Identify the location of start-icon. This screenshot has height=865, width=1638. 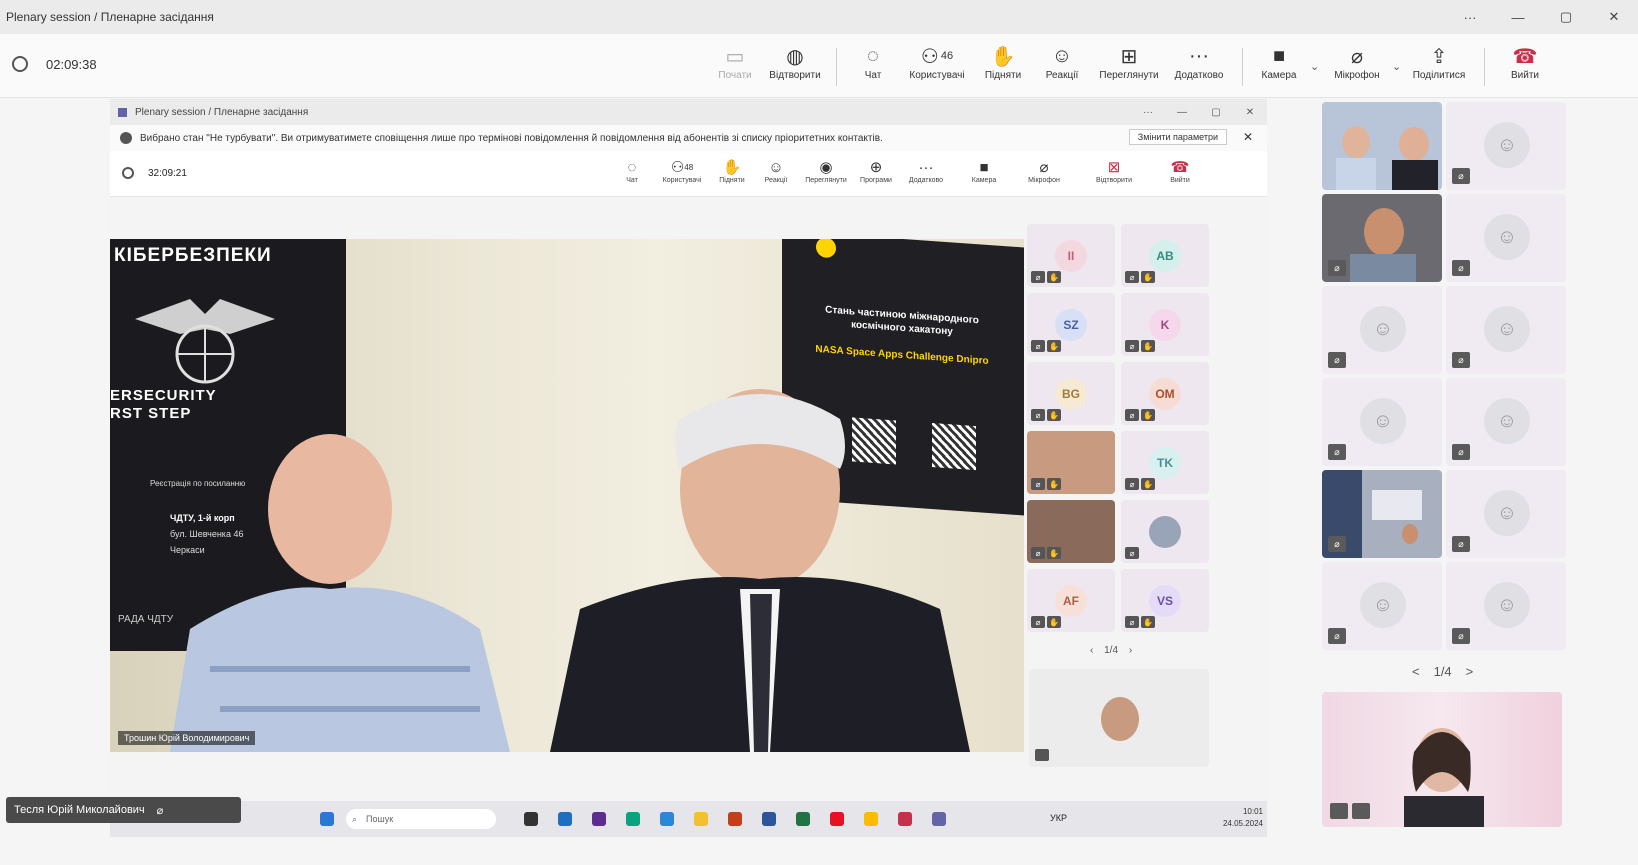
(327, 819).